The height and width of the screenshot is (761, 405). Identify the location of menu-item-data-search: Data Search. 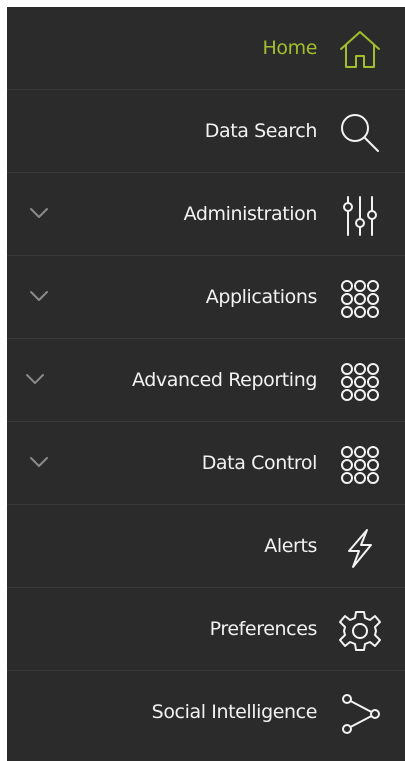
(206, 131).